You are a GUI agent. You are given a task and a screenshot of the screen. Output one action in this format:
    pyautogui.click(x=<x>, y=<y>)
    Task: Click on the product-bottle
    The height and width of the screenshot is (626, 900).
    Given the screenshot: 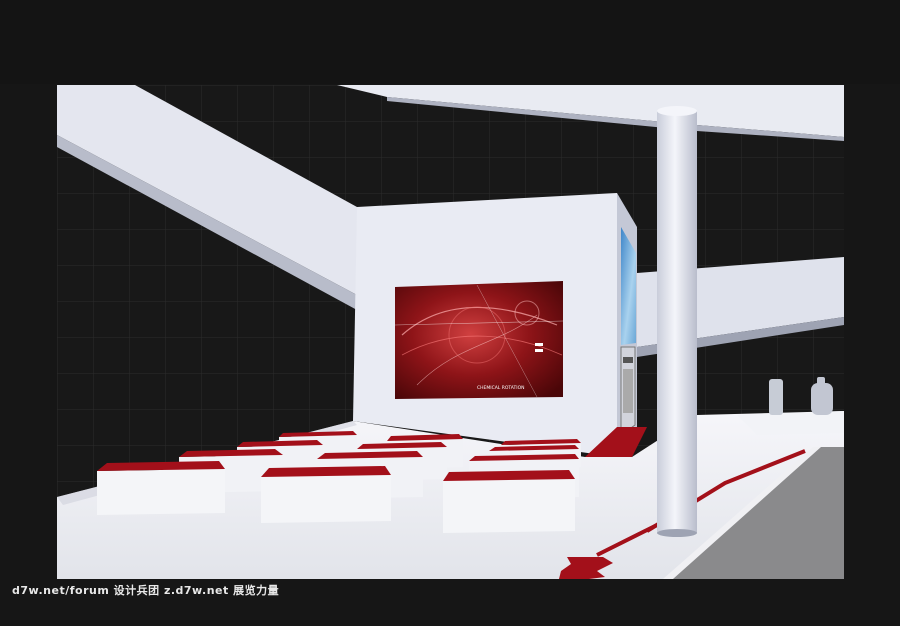 What is the action you would take?
    pyautogui.click(x=776, y=397)
    